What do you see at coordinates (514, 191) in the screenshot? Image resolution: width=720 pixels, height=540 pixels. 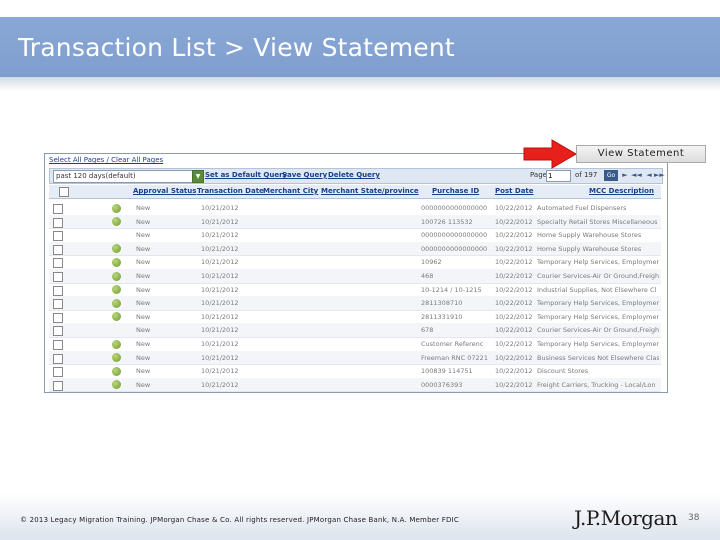 I see `col-post-date: Post Date` at bounding box center [514, 191].